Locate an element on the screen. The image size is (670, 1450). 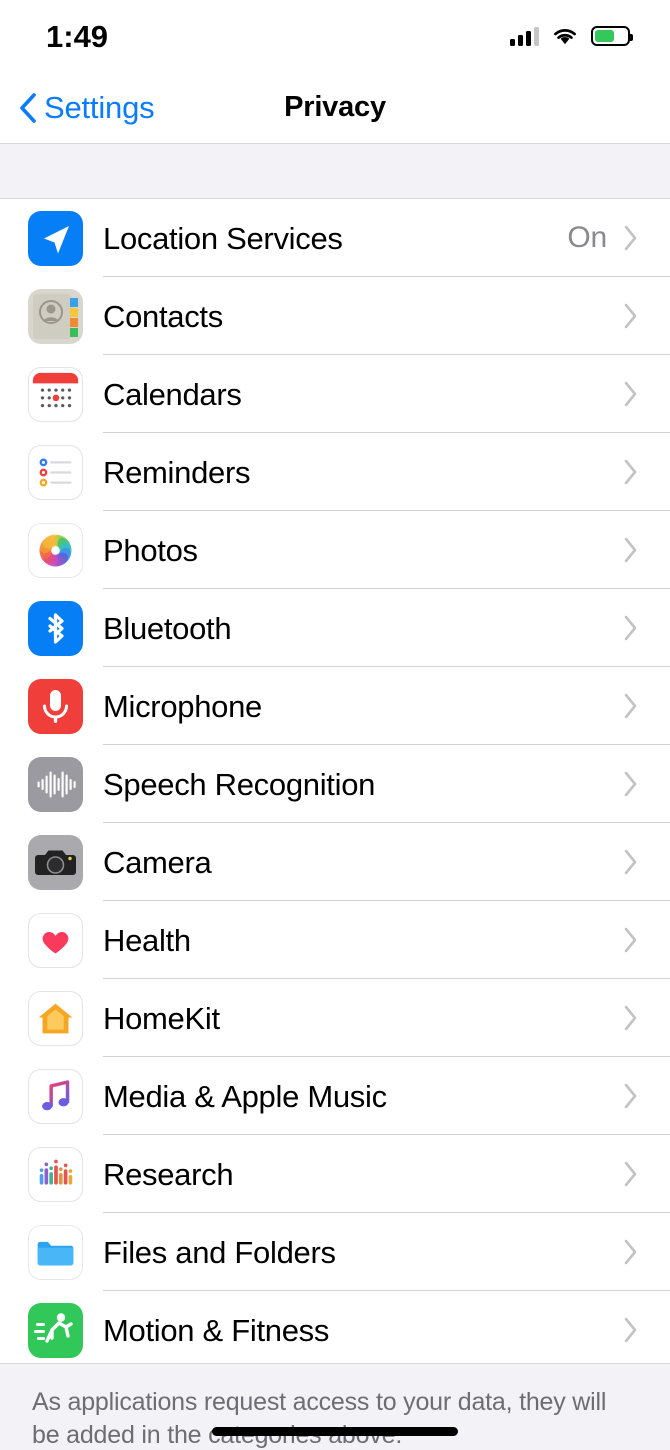
list-item: Motion & Fitness is located at coordinates (335, 1327).